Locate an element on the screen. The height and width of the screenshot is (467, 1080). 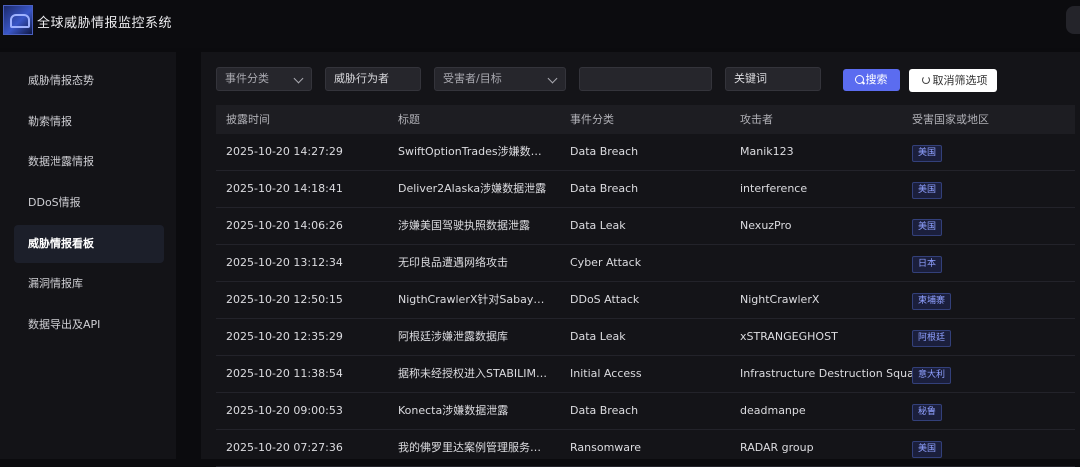
app-logo is located at coordinates (18, 20).